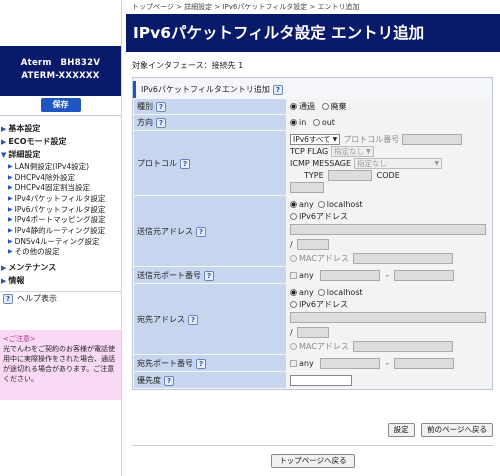 The height and width of the screenshot is (476, 500). I want to click on src-prefix-slash: /, so click(291, 244).